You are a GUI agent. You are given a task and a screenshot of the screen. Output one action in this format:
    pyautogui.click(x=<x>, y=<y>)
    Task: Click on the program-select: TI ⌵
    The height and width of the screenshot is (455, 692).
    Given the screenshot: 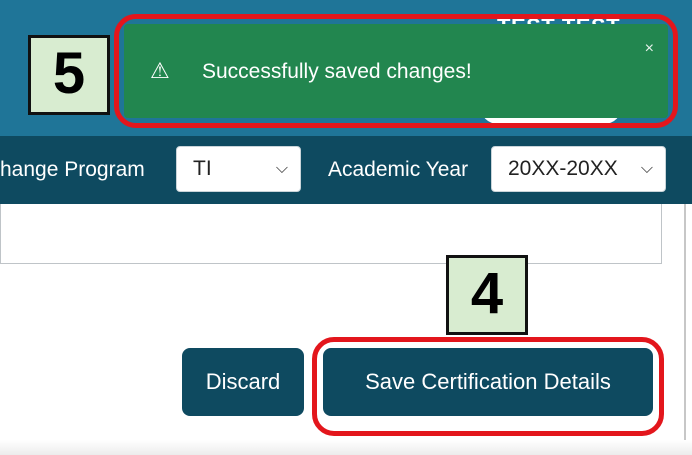 What is the action you would take?
    pyautogui.click(x=238, y=169)
    